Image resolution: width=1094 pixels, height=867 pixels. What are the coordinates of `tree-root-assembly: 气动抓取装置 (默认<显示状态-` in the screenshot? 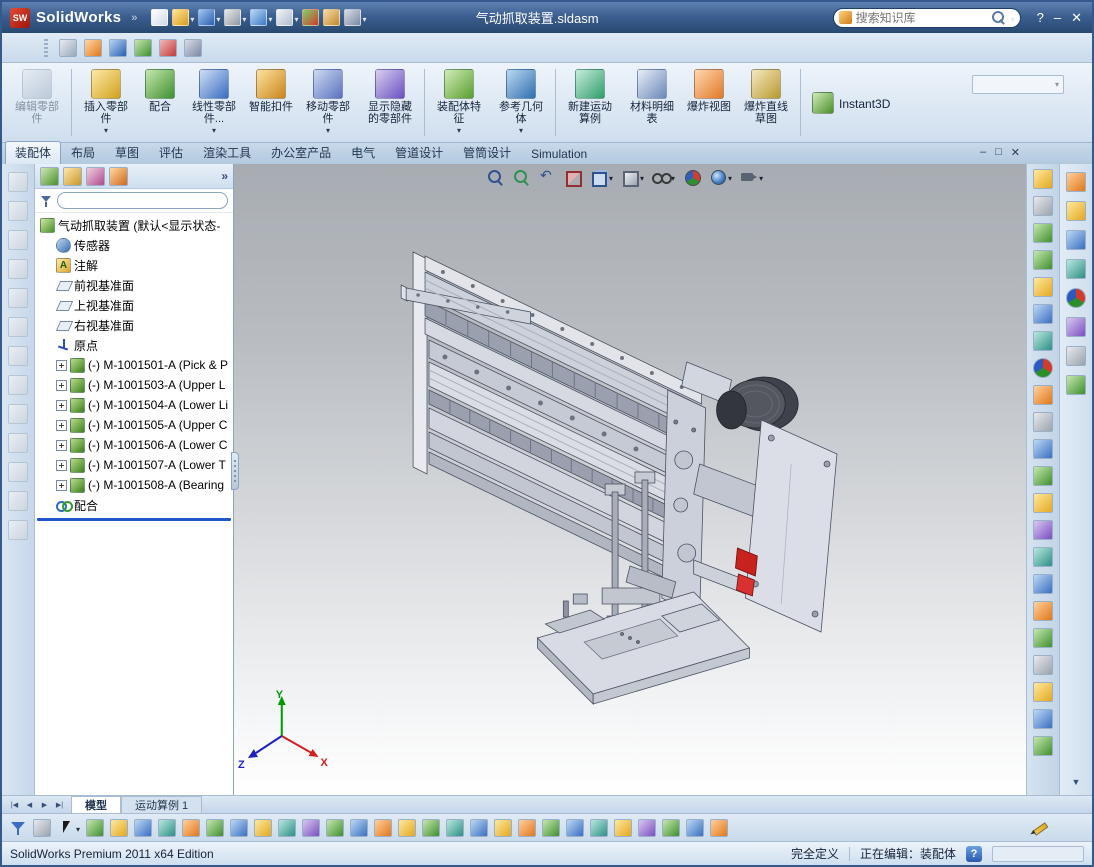 It's located at (134, 225).